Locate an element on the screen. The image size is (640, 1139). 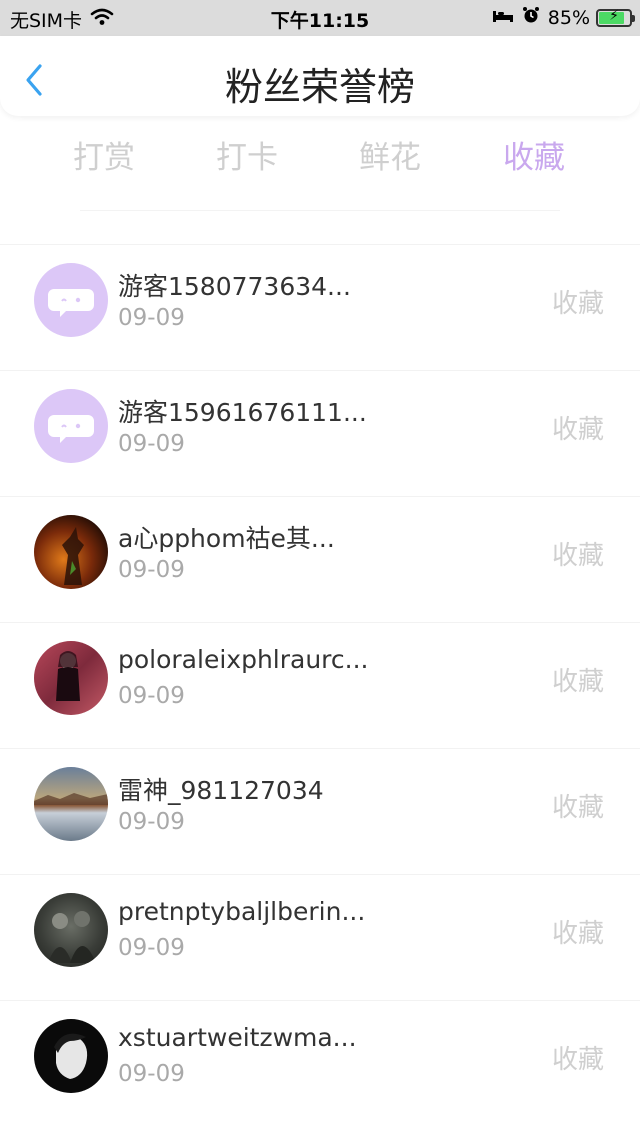
list-item: 游客15961676111... 09-09 收藏 is located at coordinates (320, 433).